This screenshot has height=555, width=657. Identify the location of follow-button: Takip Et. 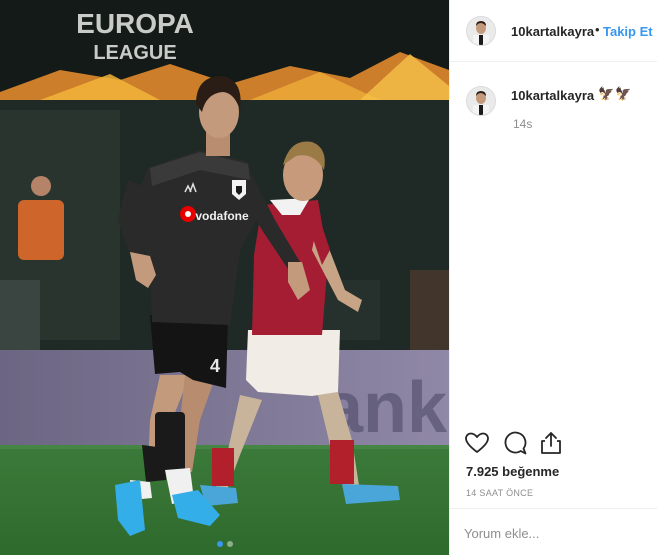
(628, 31).